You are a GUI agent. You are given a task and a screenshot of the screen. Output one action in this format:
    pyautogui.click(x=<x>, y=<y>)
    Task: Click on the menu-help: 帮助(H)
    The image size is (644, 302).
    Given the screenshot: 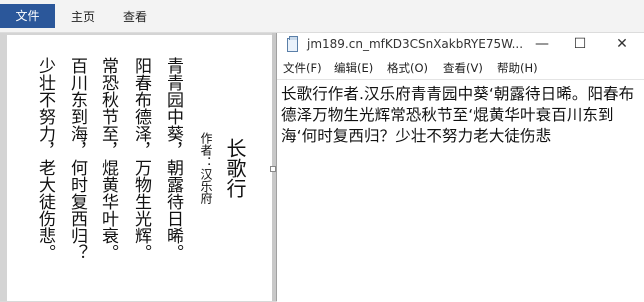 What is the action you would take?
    pyautogui.click(x=517, y=68)
    